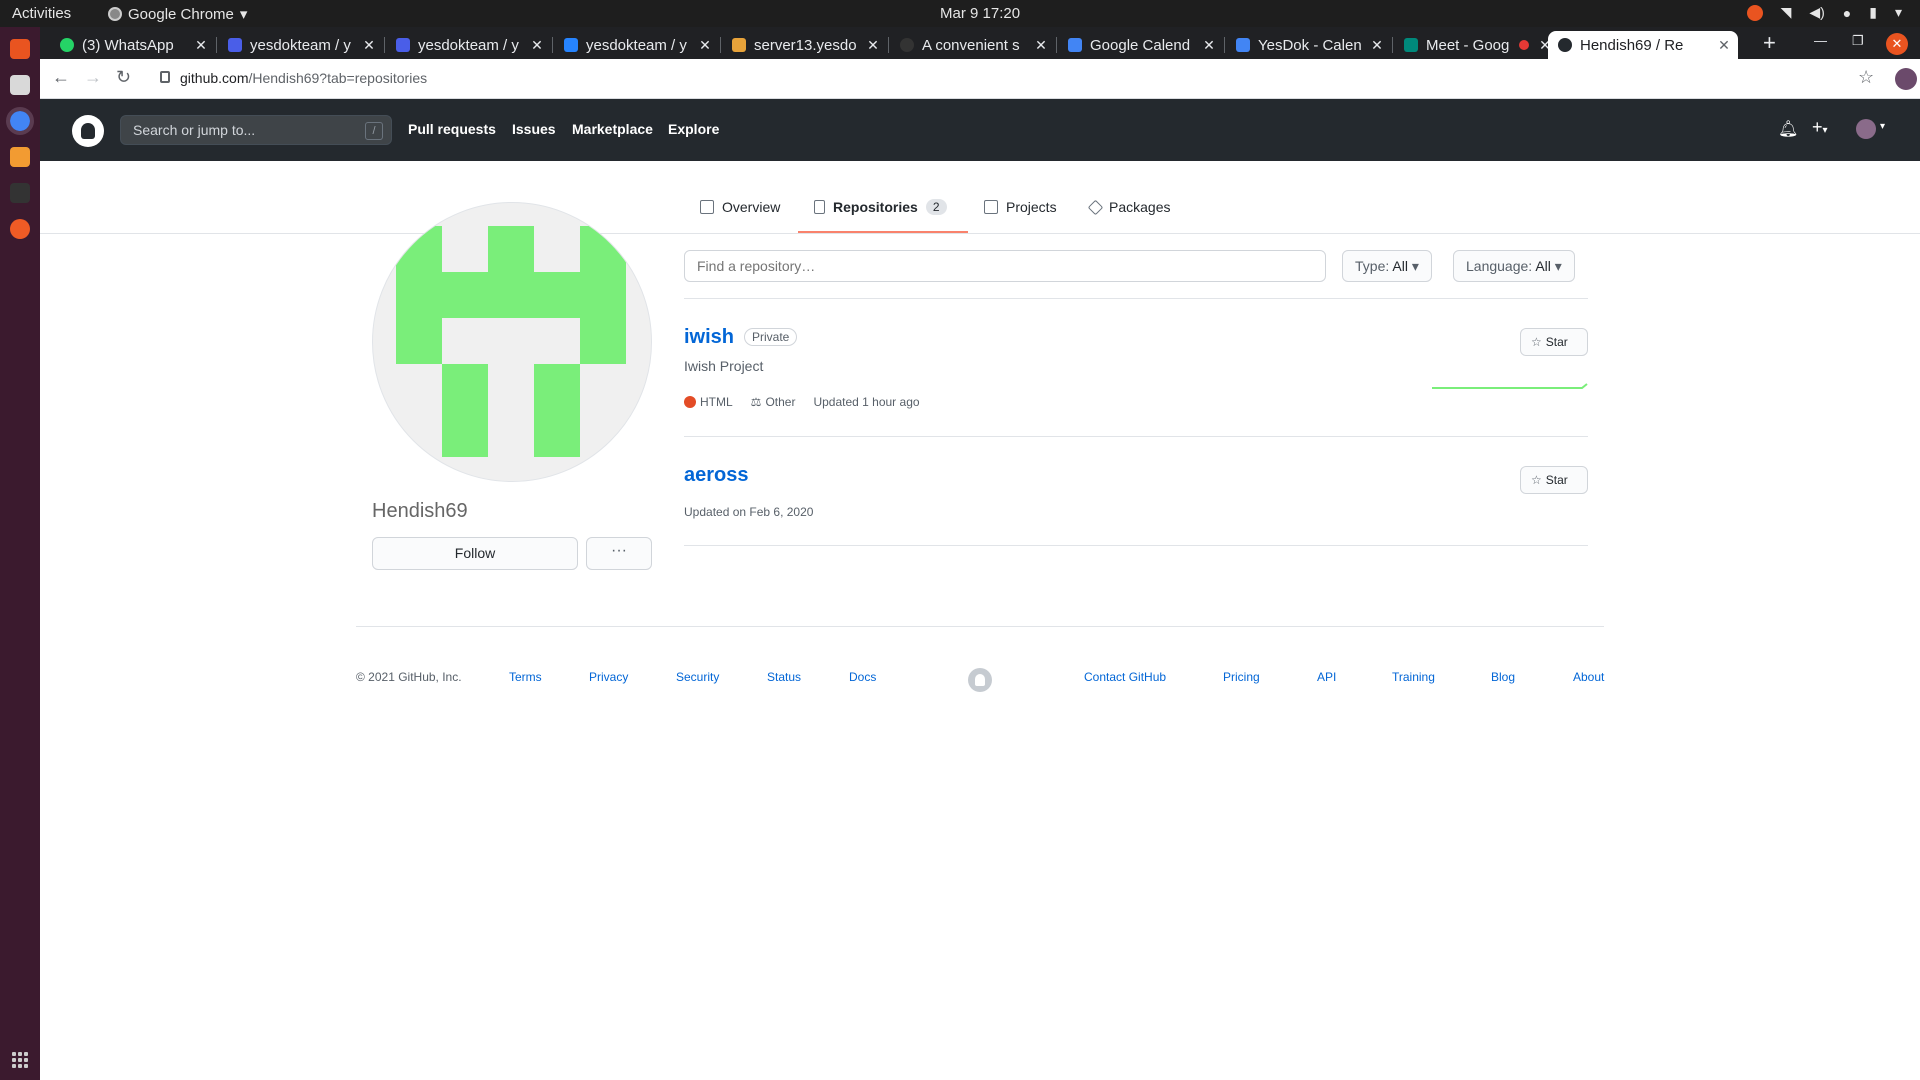 This screenshot has width=1920, height=1080. Describe the element at coordinates (1588, 677) in the screenshot. I see `footer-link-about: About` at that location.